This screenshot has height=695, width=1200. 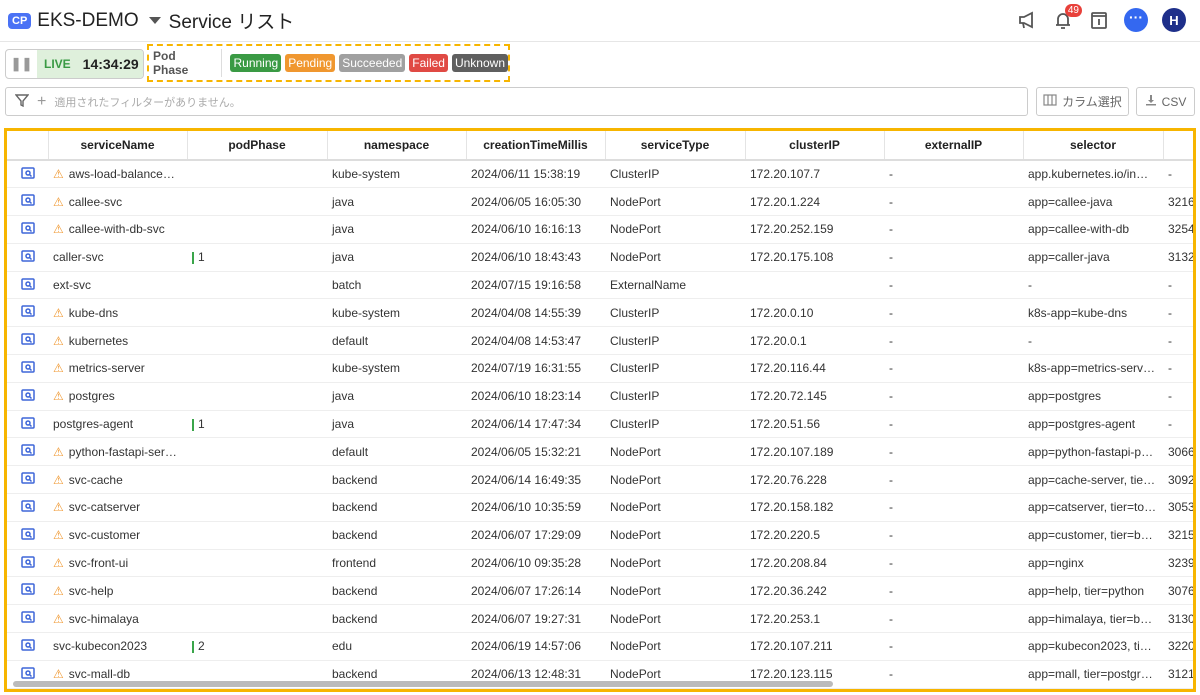 What do you see at coordinates (117, 591) in the screenshot?
I see `cell-serviceName: ⚠ svc-help` at bounding box center [117, 591].